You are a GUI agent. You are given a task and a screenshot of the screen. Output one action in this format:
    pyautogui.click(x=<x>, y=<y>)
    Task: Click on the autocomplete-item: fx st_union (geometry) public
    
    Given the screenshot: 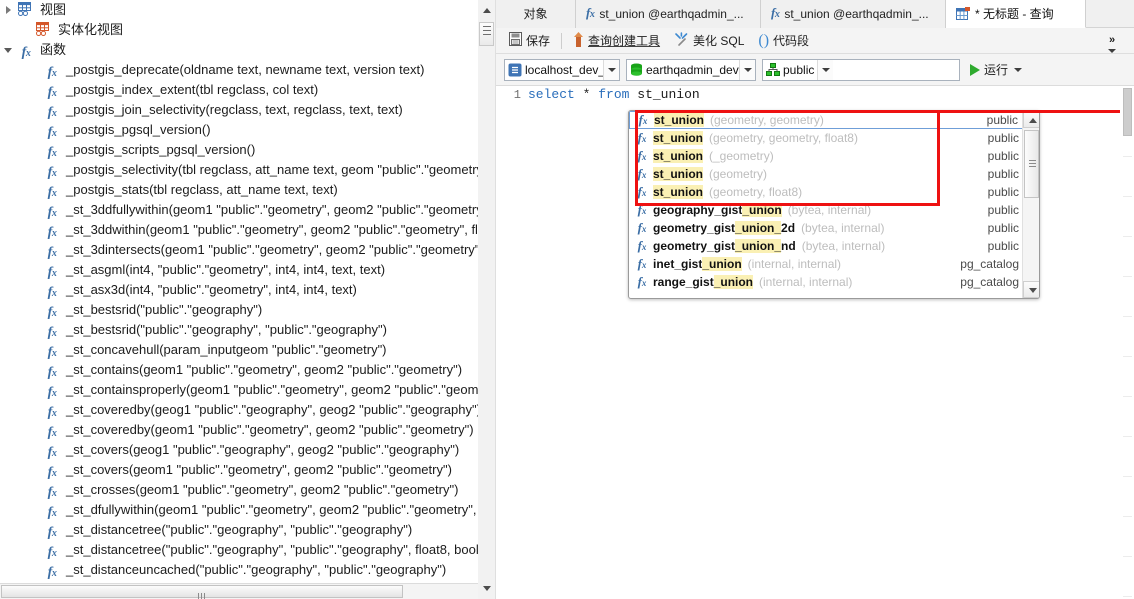 What is the action you would take?
    pyautogui.click(x=826, y=174)
    